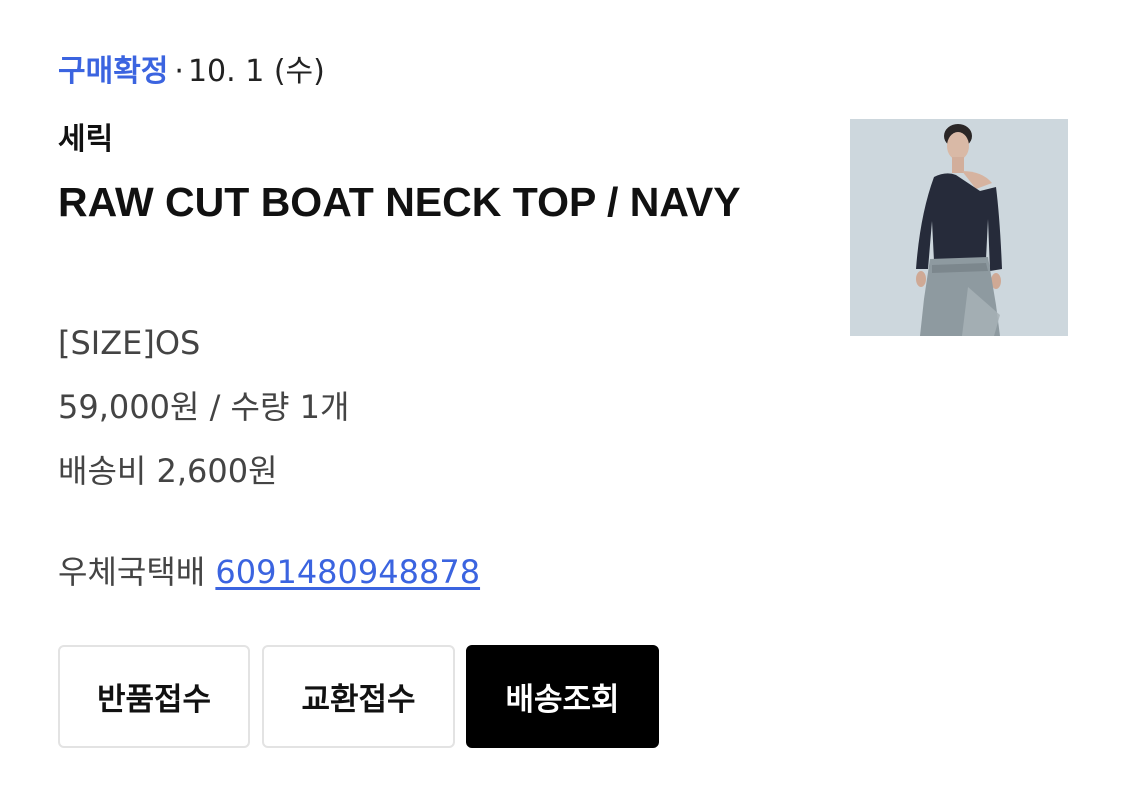 Image resolution: width=1125 pixels, height=794 pixels. I want to click on order-status: 구매확정, so click(113, 71).